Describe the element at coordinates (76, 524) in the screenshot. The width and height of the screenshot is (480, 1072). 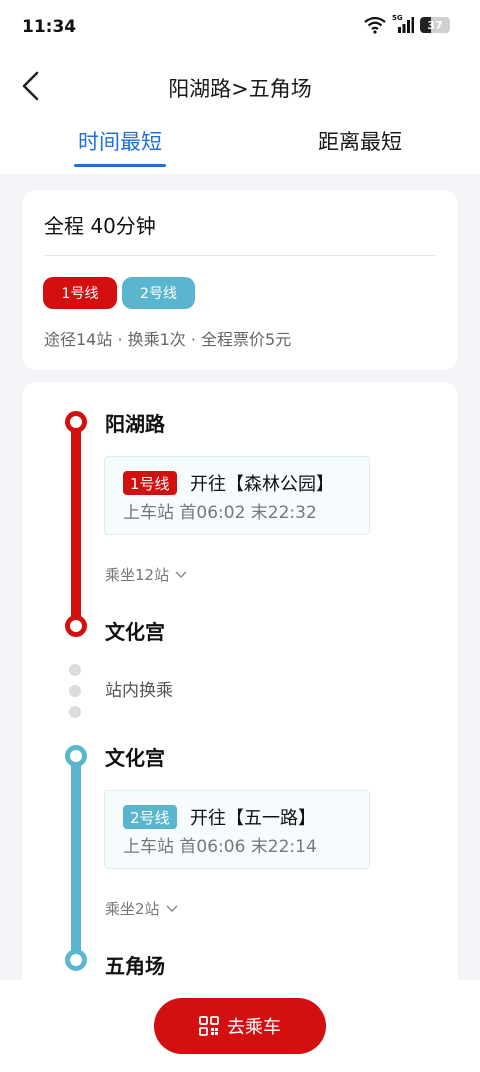
I see `line-1-track` at that location.